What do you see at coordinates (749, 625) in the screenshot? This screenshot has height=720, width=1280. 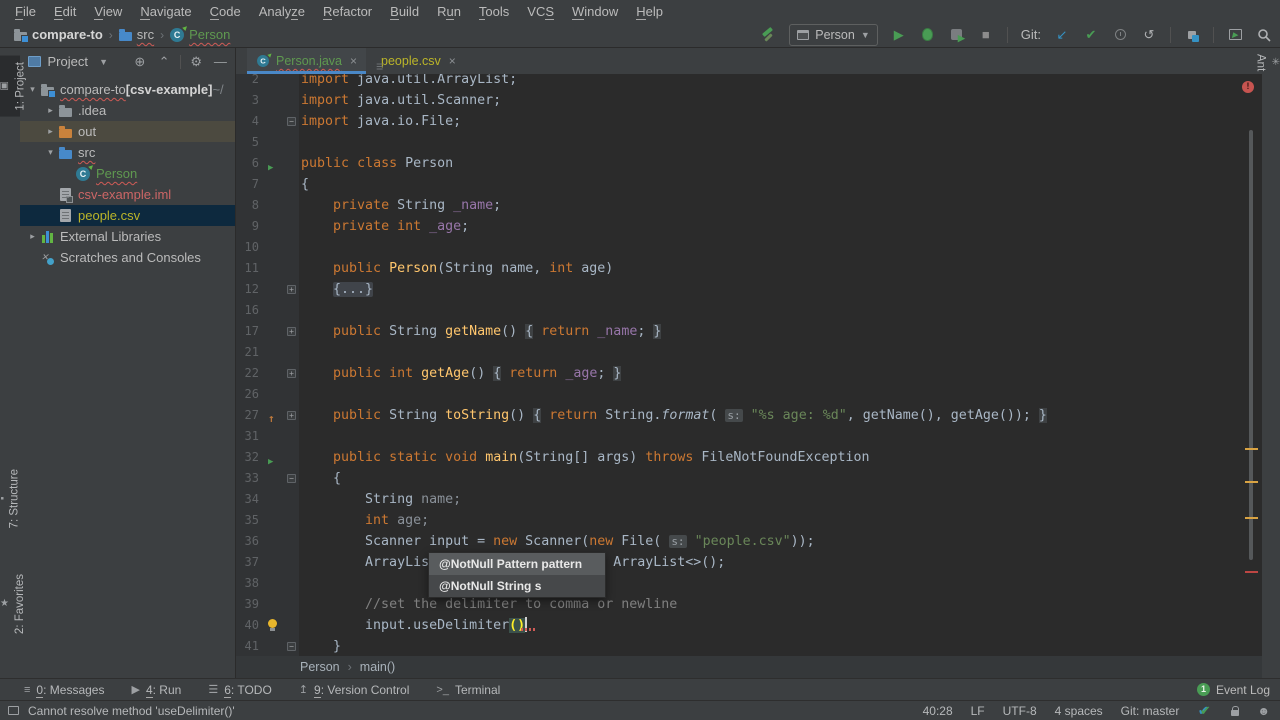 I see `code-line: 40 input.useDelimiter()` at bounding box center [749, 625].